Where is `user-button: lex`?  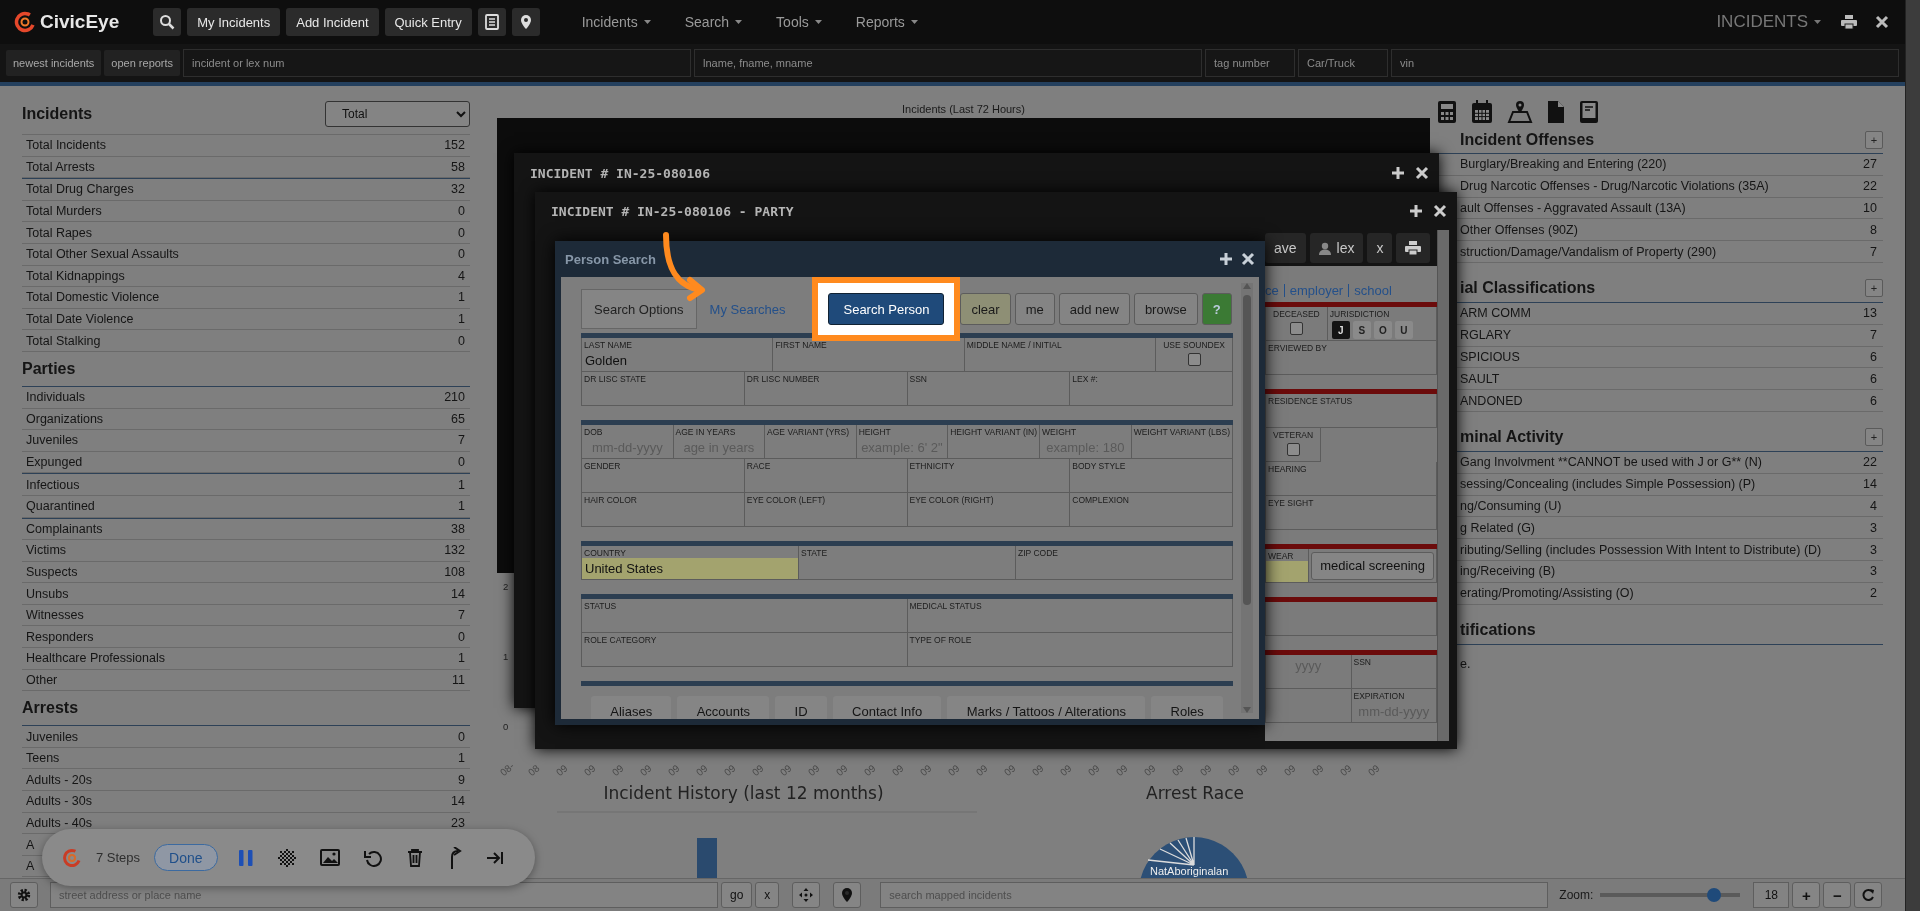 user-button: lex is located at coordinates (1336, 248).